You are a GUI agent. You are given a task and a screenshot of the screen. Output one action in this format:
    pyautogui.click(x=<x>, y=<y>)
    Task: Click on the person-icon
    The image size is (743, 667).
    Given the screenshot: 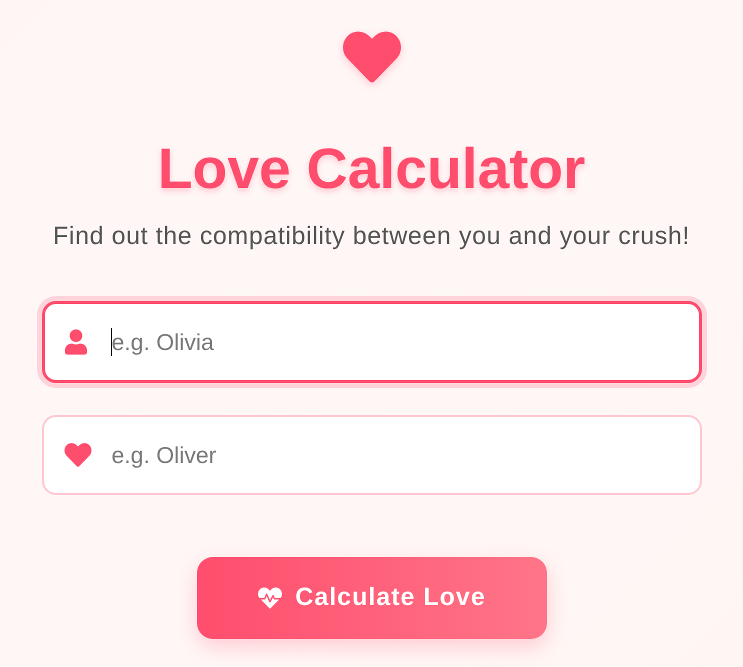 What is the action you would take?
    pyautogui.click(x=75, y=342)
    